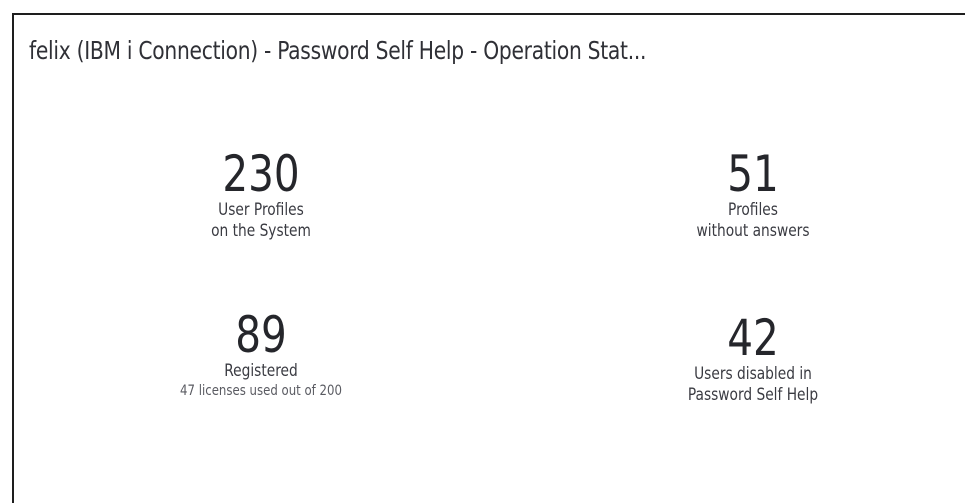 This screenshot has width=967, height=503. Describe the element at coordinates (753, 231) in the screenshot. I see `profiles-without-answers-label-line2: without answers` at that location.